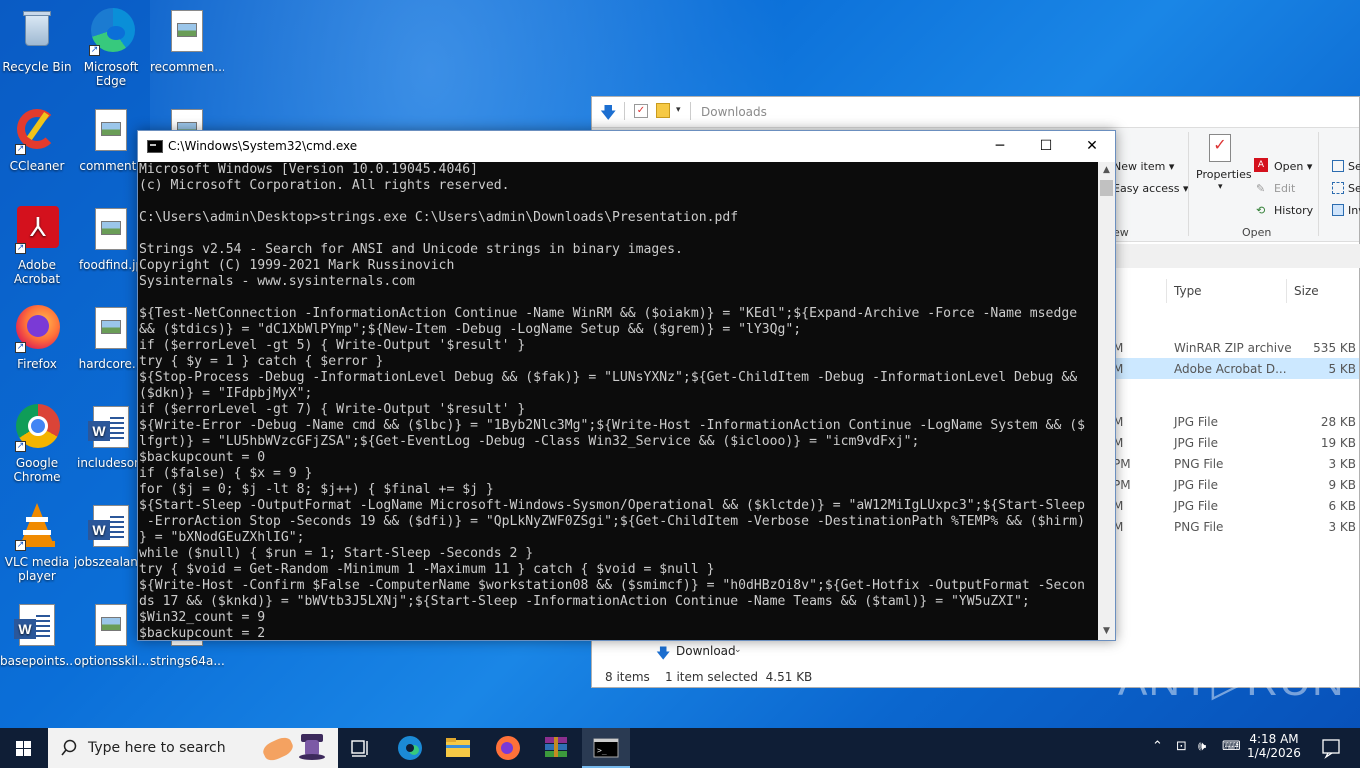  I want to click on cell-size: 6 KB, so click(1342, 506).